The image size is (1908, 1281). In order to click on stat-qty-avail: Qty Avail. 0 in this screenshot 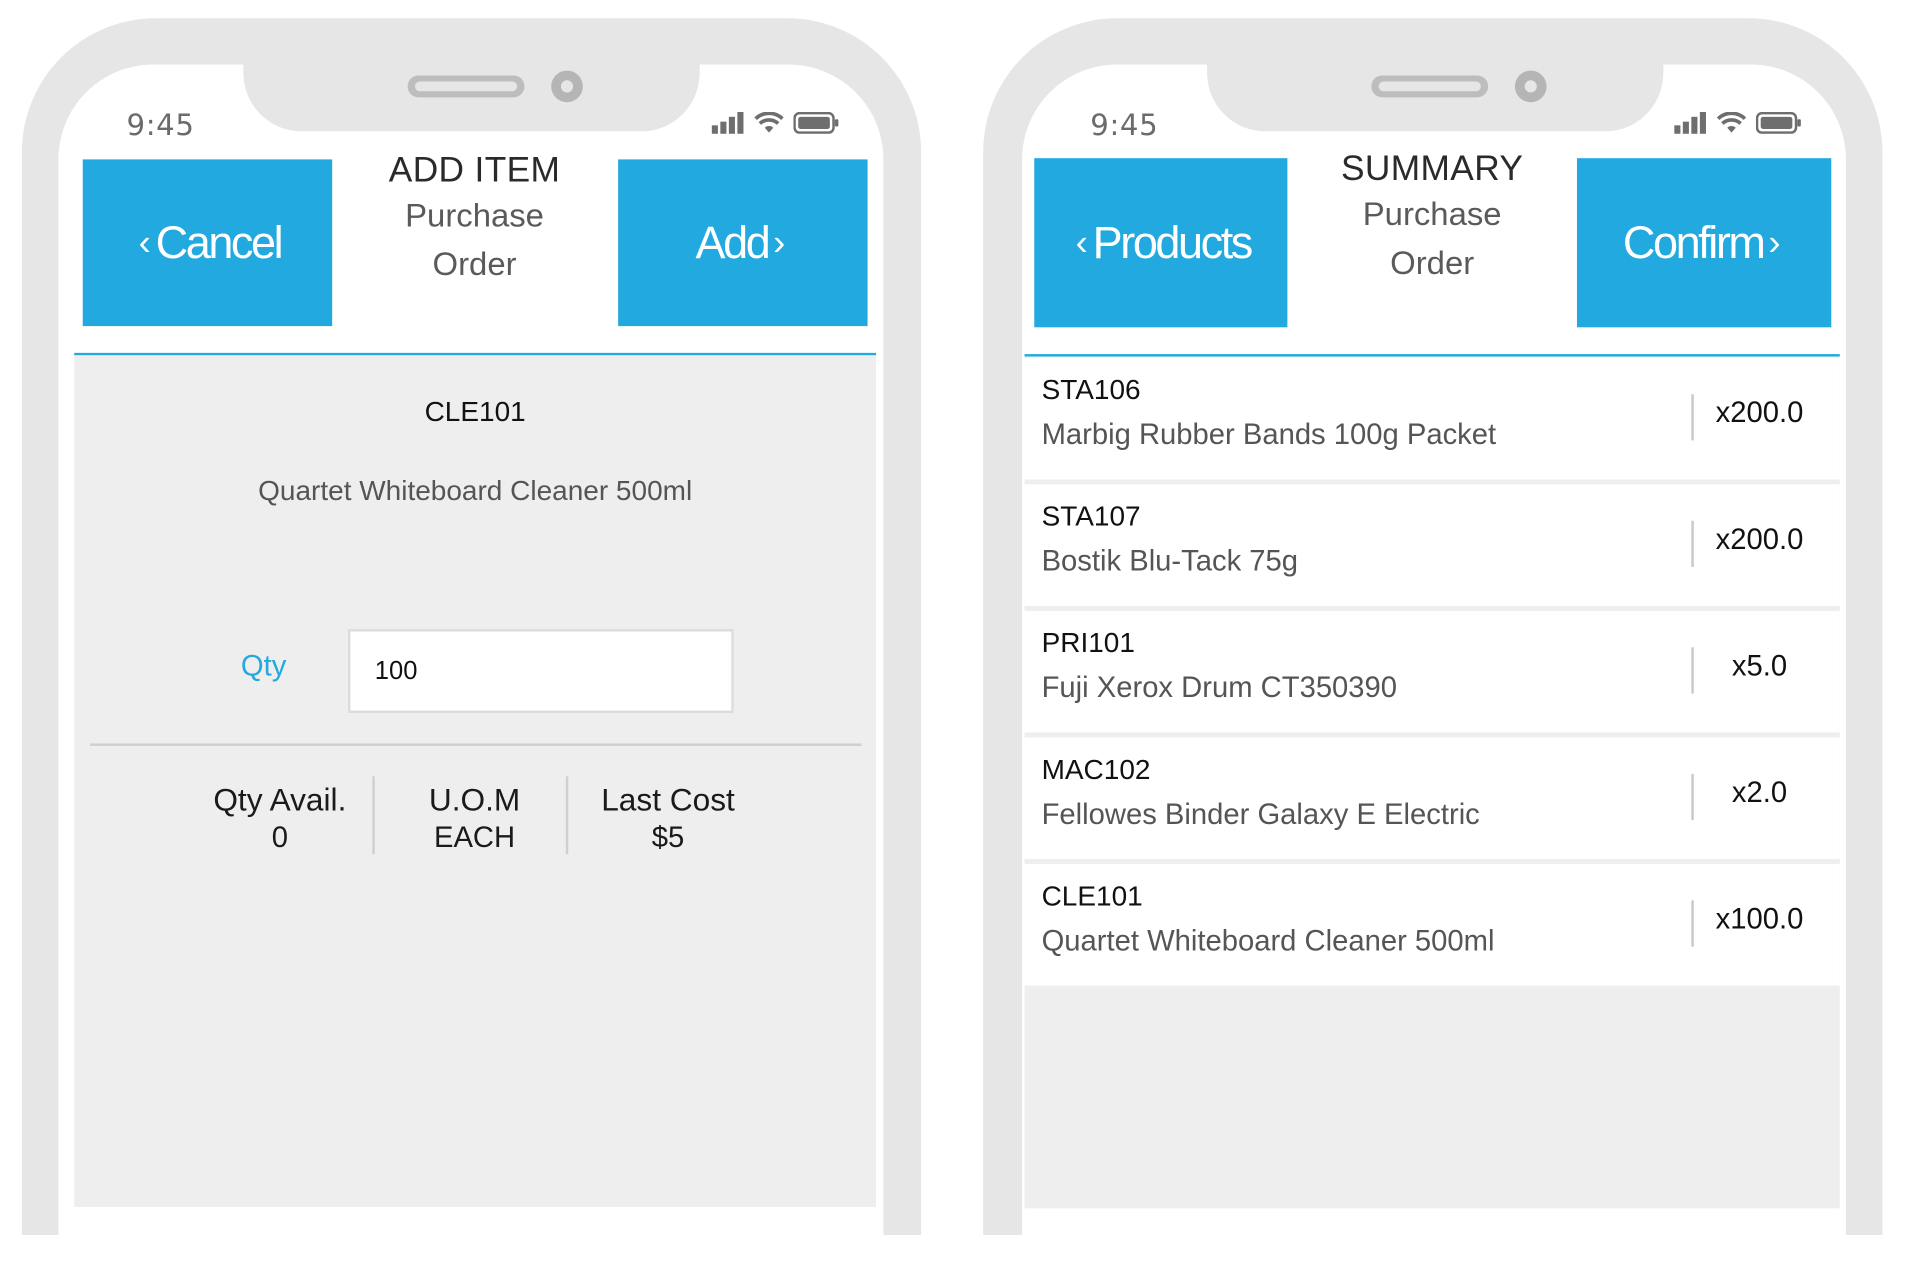, I will do `click(279, 818)`.